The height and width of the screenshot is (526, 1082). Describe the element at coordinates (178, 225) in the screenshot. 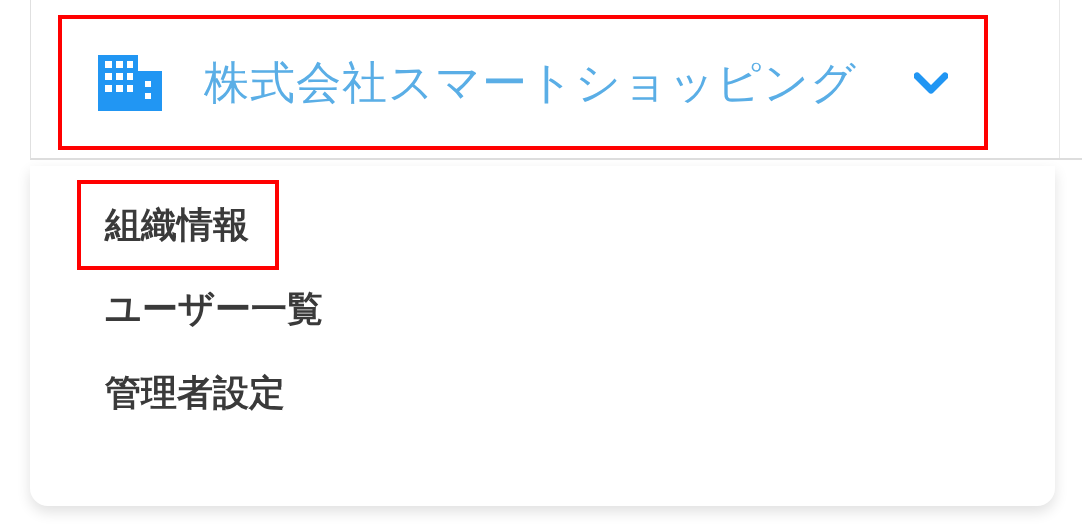

I see `menu-item: 組織情報` at that location.